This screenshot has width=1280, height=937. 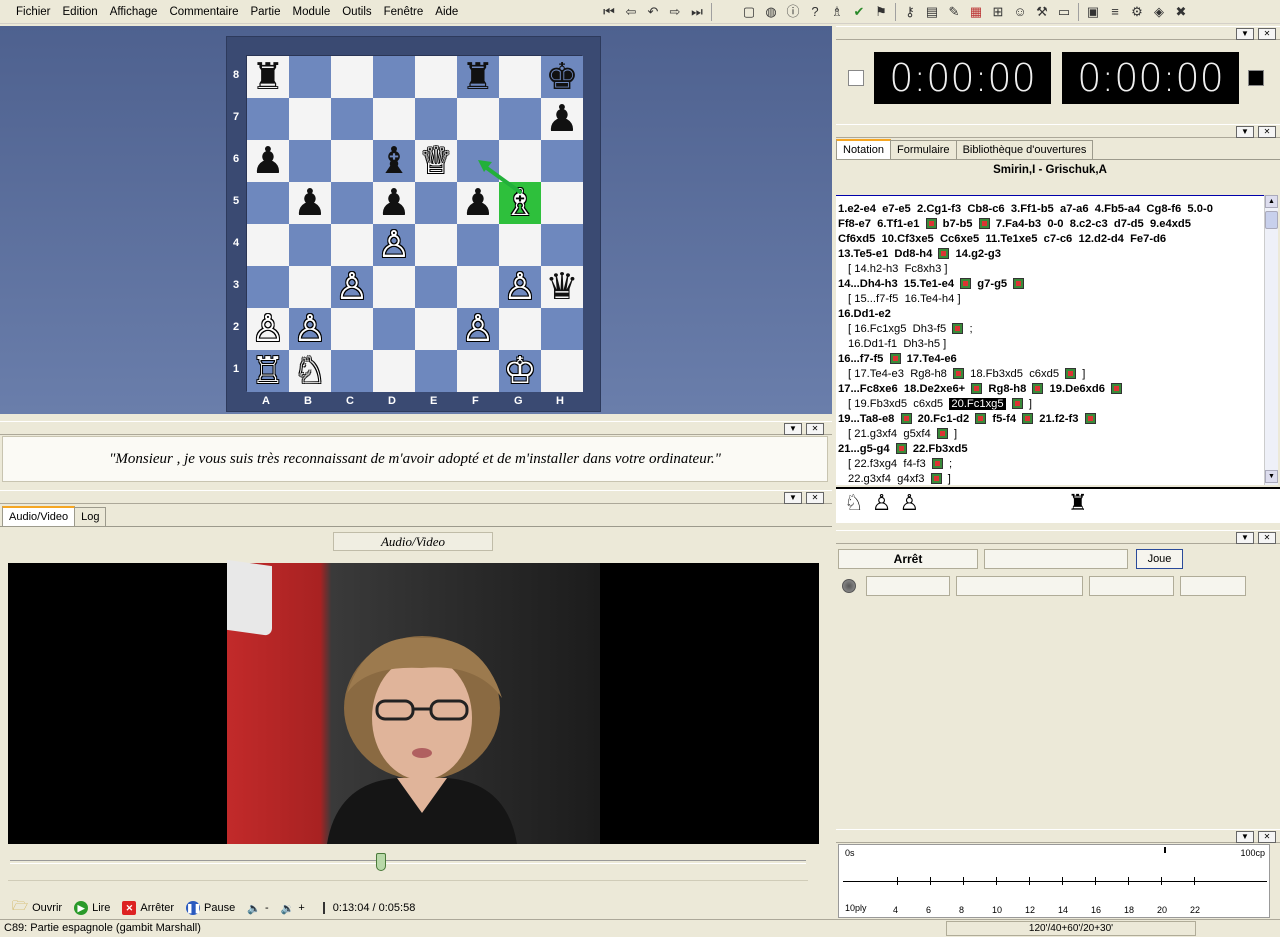 I want to click on square-e8, so click(x=436, y=77).